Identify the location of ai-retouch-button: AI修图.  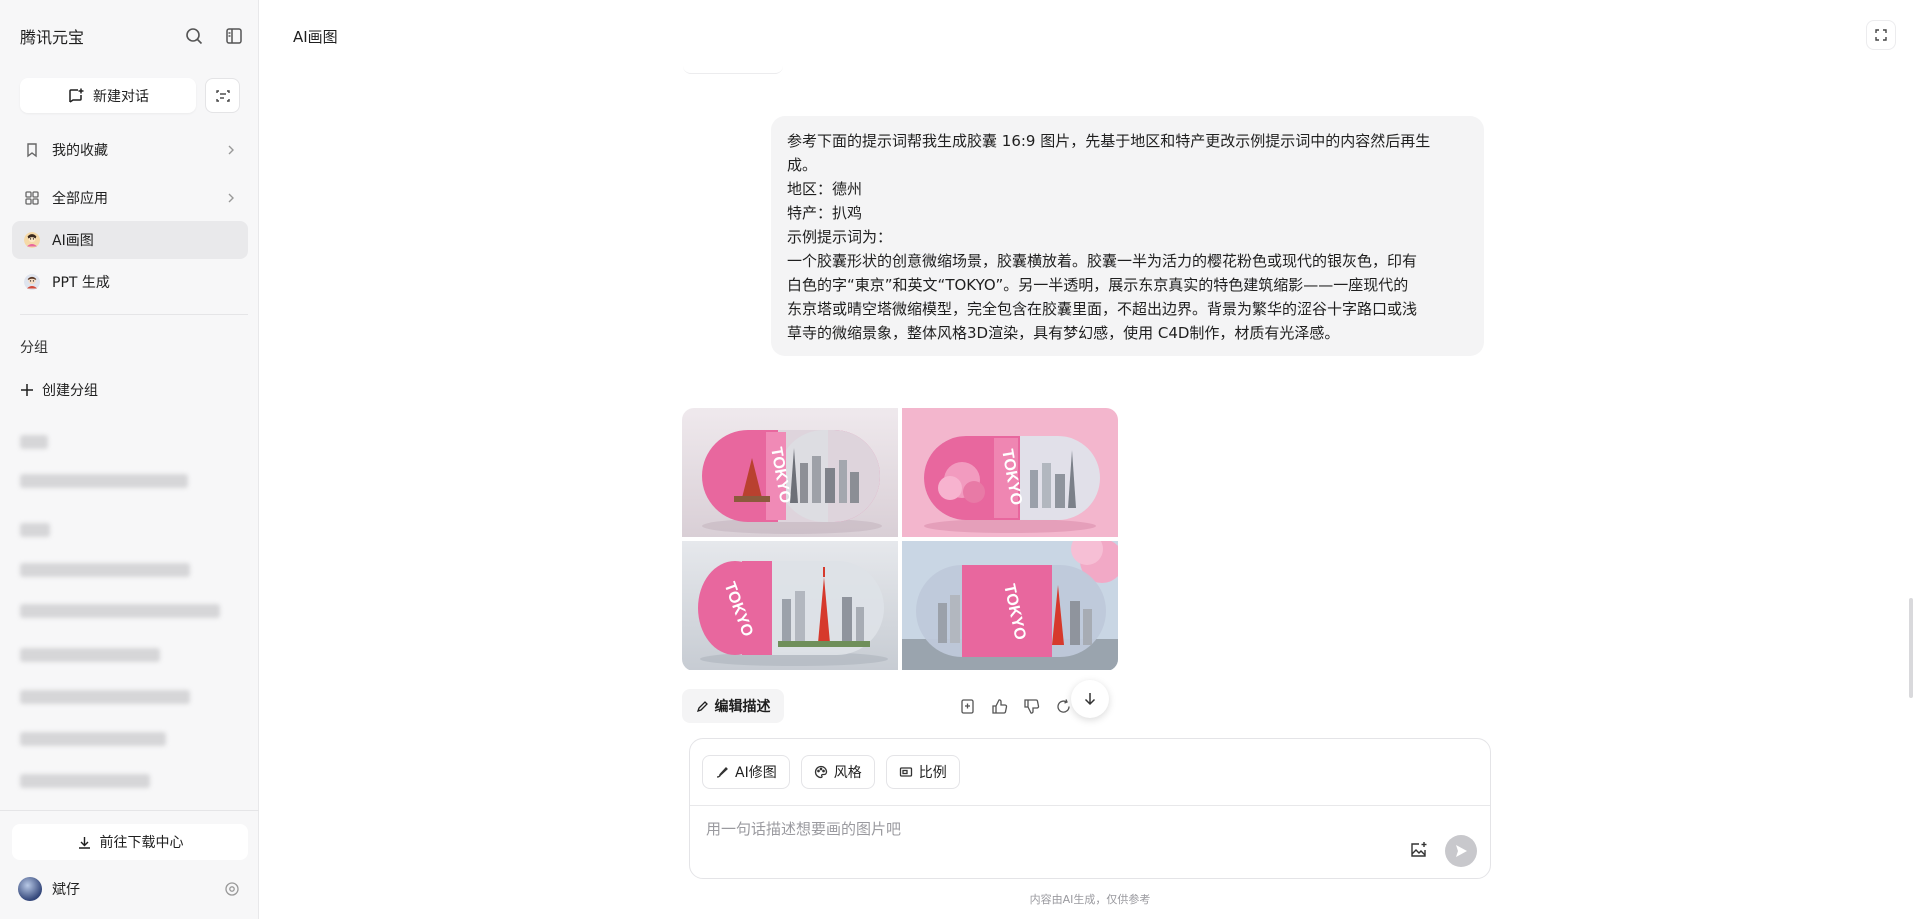
(746, 772).